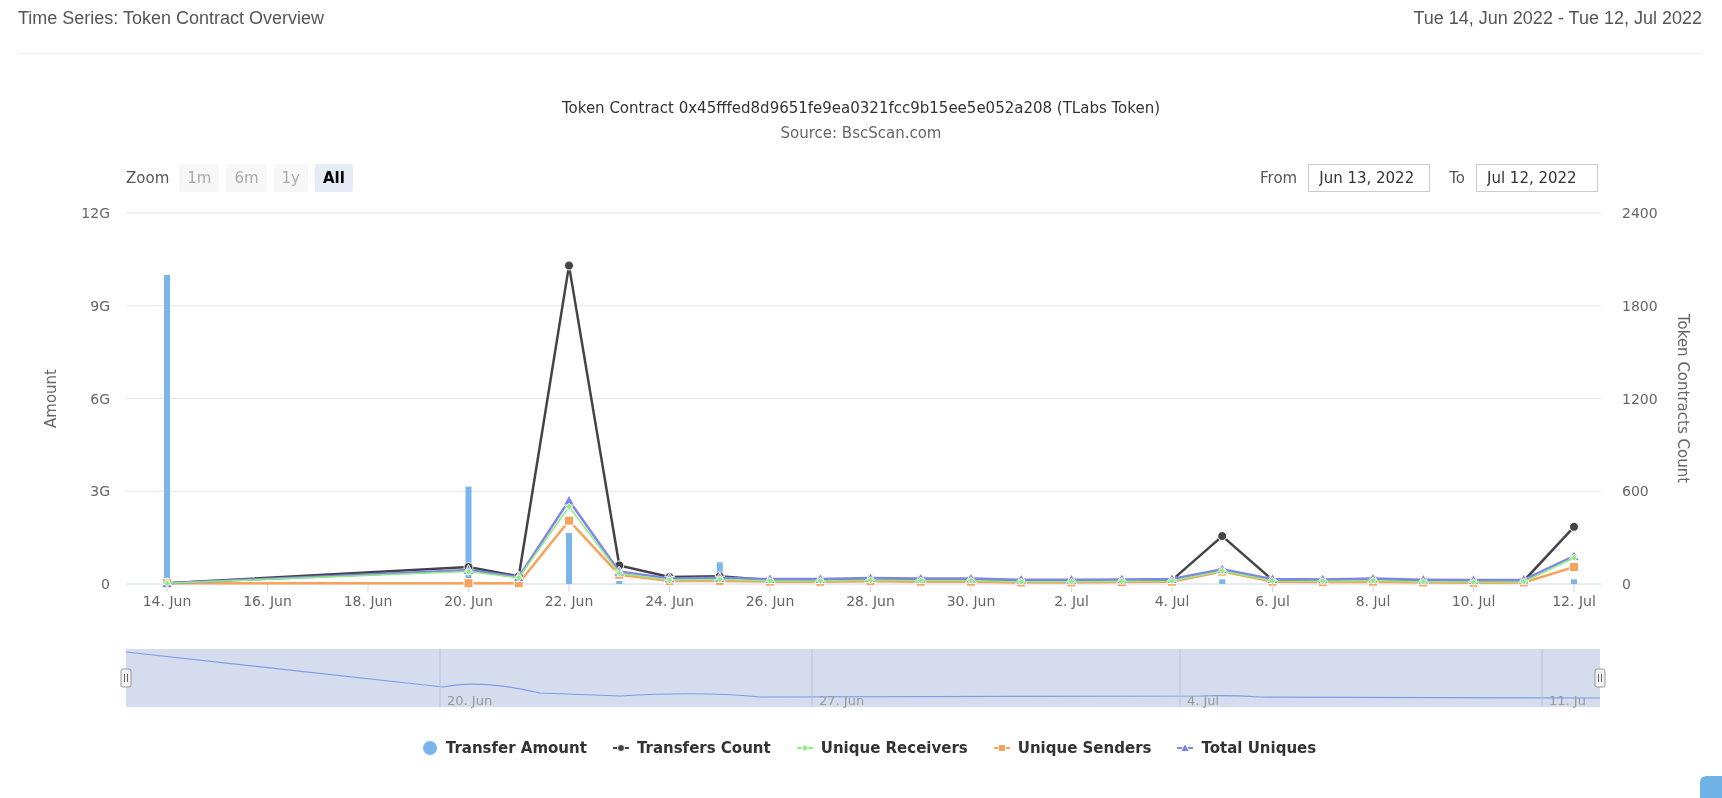  What do you see at coordinates (1567, 700) in the screenshot?
I see `axis-label: 11. Ju` at bounding box center [1567, 700].